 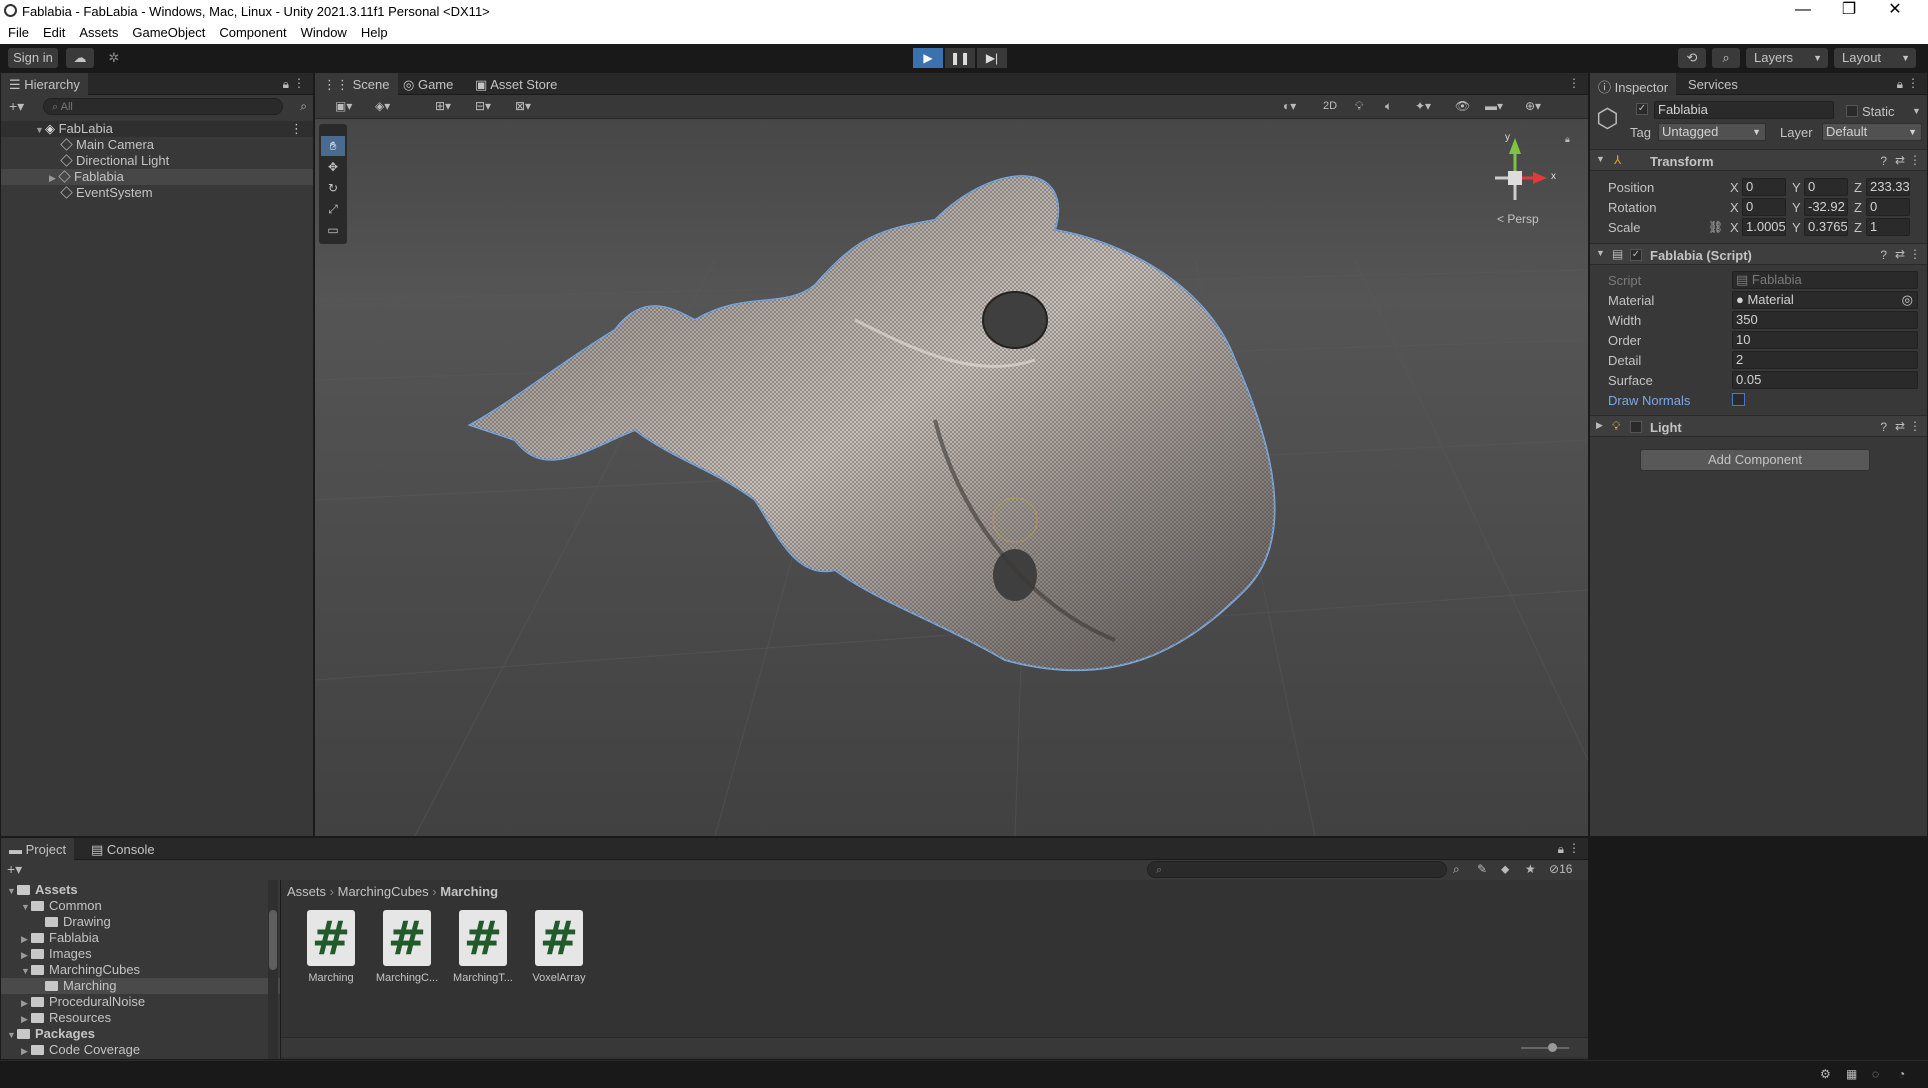 What do you see at coordinates (1388, 106) in the screenshot?
I see `audio-icon: 🔈︎` at bounding box center [1388, 106].